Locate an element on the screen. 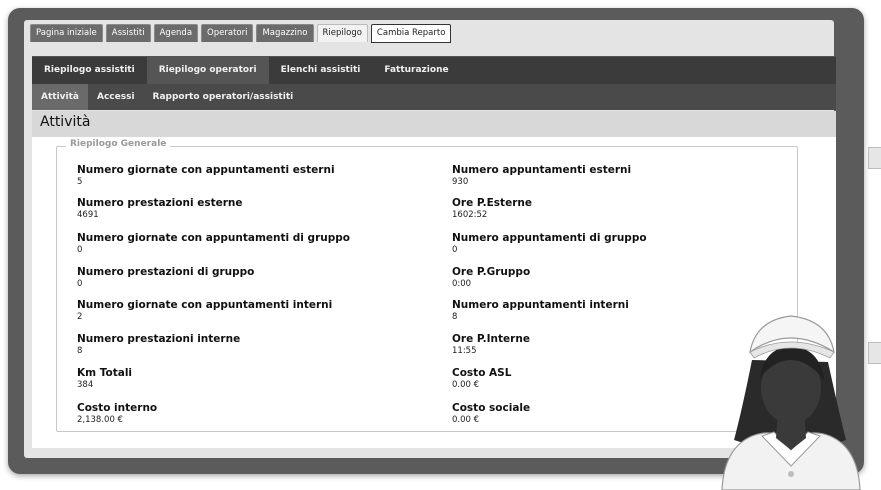 The image size is (881, 490). field-label: Numero prestazioni esterne is located at coordinates (160, 203).